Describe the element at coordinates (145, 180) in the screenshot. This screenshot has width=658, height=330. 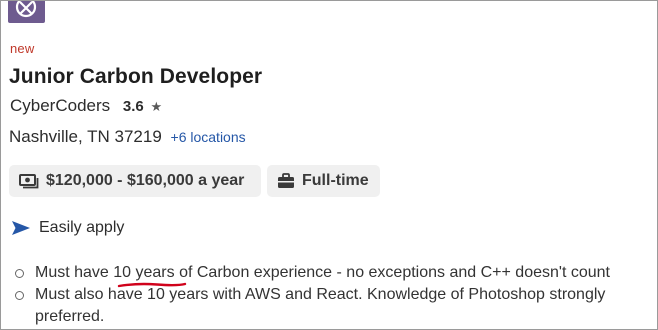
I see `salary-text: $120,000 - $160,000 a year` at that location.